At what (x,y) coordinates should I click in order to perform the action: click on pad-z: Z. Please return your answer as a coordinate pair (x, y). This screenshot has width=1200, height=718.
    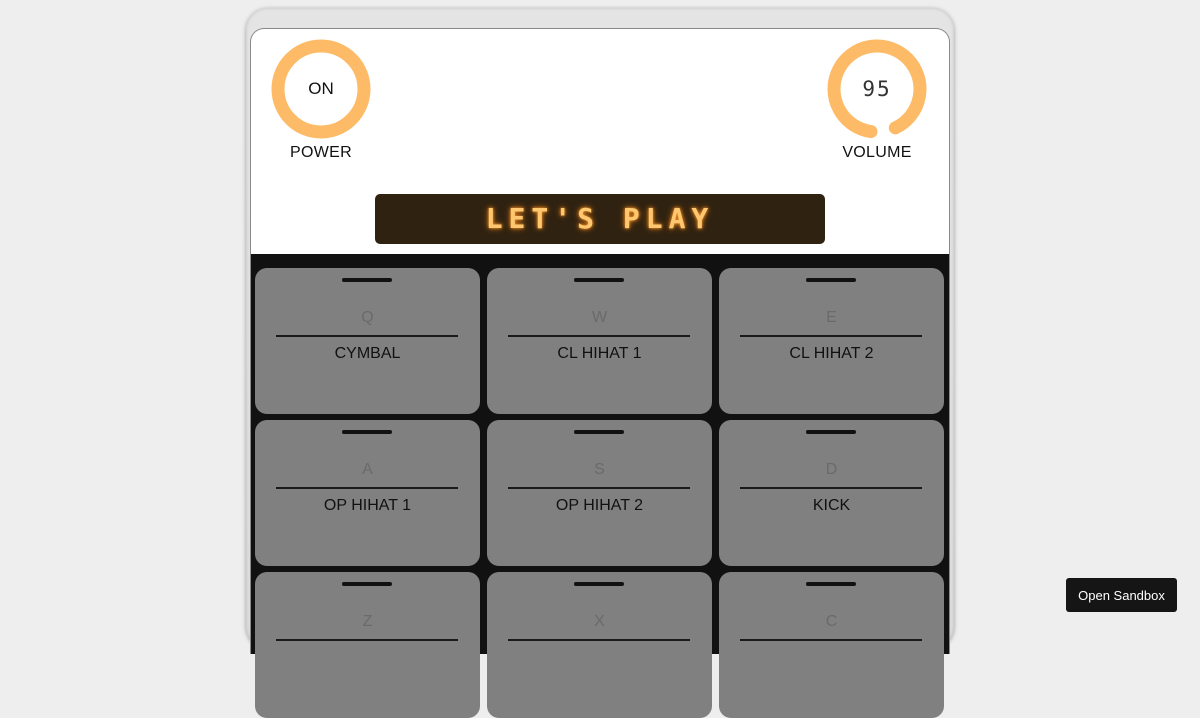
    Looking at the image, I should click on (367, 645).